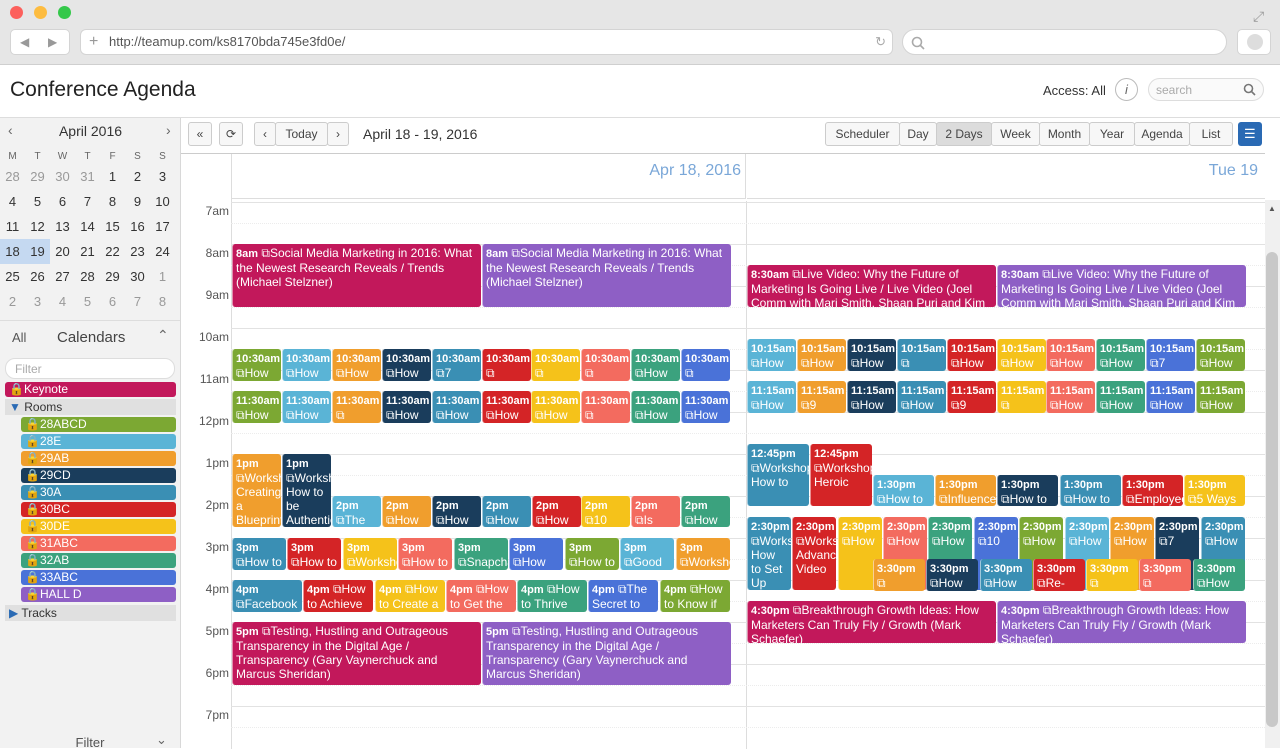 The height and width of the screenshot is (750, 1280). I want to click on event: 4pm ⧉Facebook, so click(267, 596).